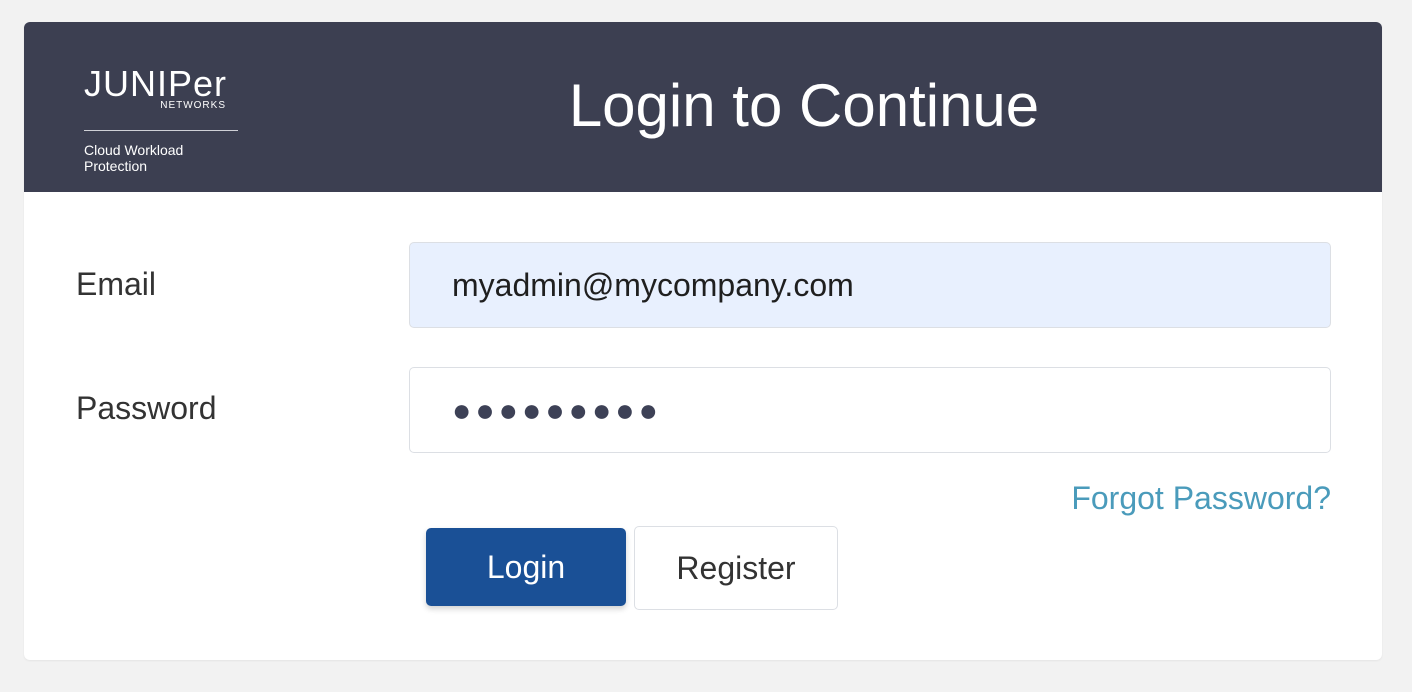 Image resolution: width=1412 pixels, height=692 pixels. Describe the element at coordinates (146, 408) in the screenshot. I see `password-label: Password` at that location.